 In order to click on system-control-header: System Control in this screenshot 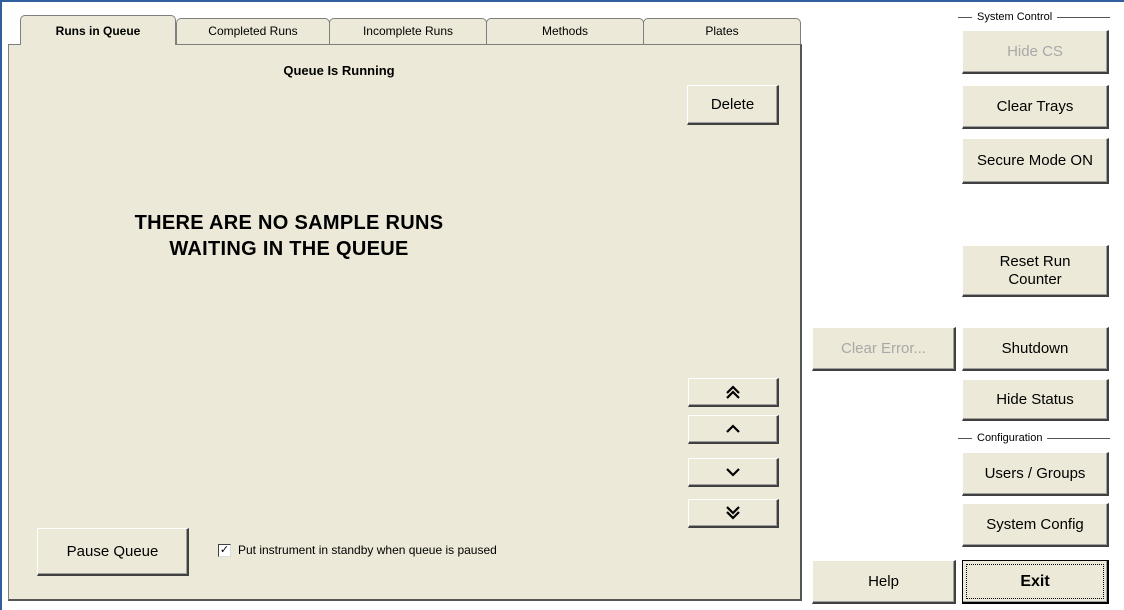, I will do `click(1034, 17)`.